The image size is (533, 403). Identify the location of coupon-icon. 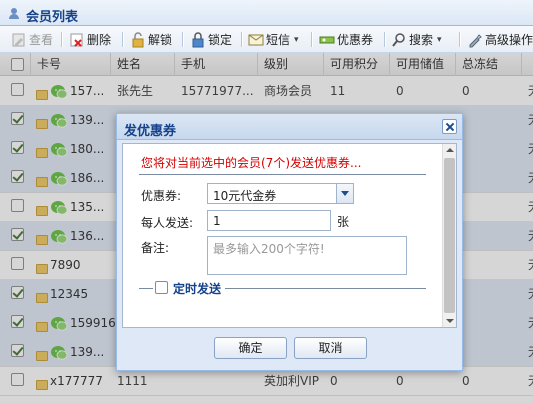
(327, 39).